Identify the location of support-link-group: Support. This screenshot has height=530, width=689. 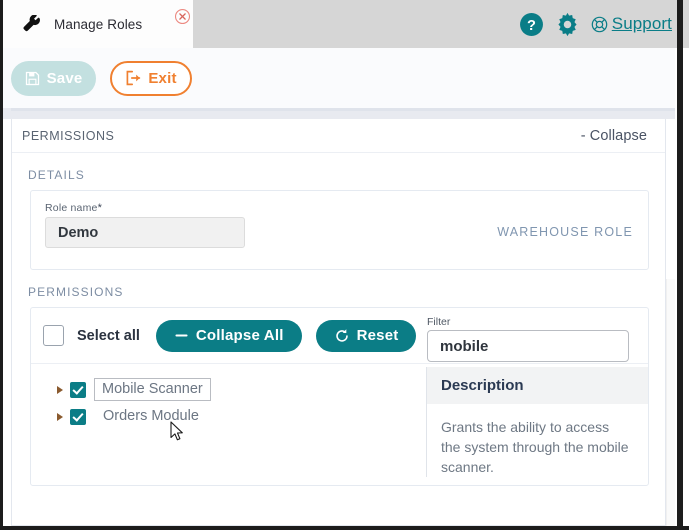
(631, 24).